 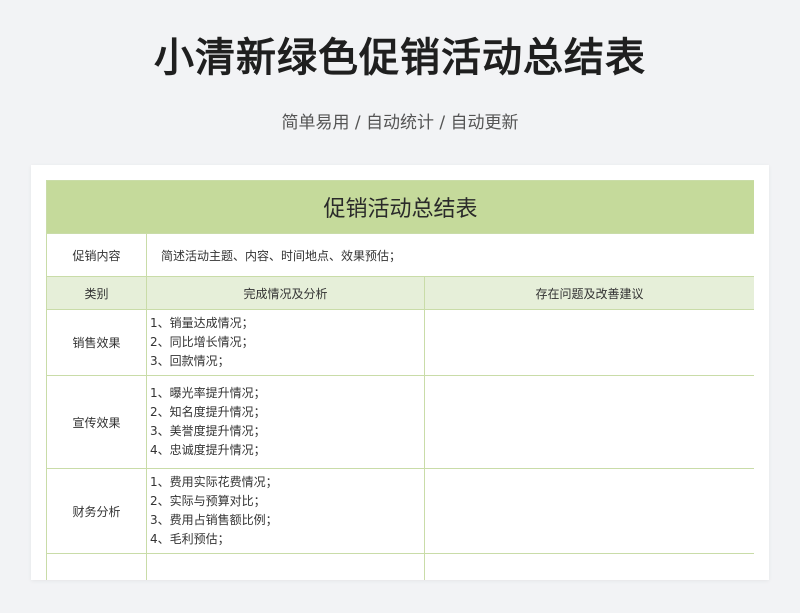 I want to click on column-header-row: 类别 完成情况及分析 存在问题及改善建议, so click(x=400, y=293).